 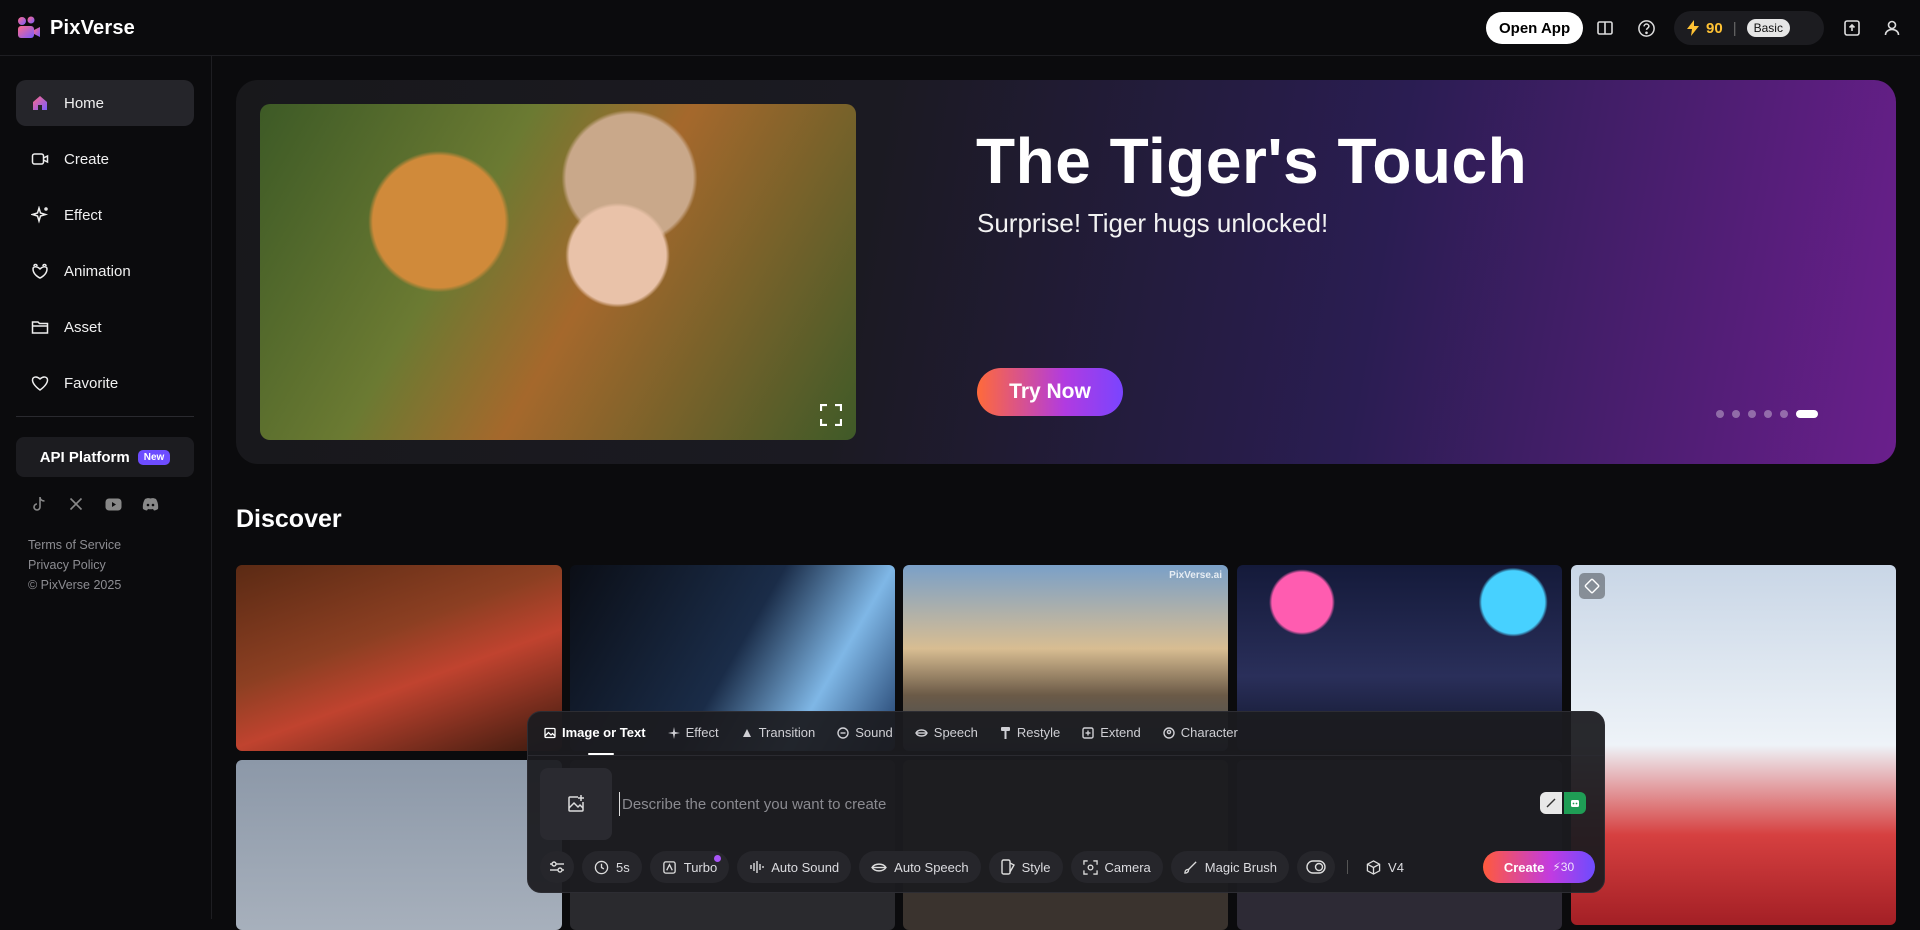 What do you see at coordinates (832, 416) in the screenshot?
I see `fullscreen-icon` at bounding box center [832, 416].